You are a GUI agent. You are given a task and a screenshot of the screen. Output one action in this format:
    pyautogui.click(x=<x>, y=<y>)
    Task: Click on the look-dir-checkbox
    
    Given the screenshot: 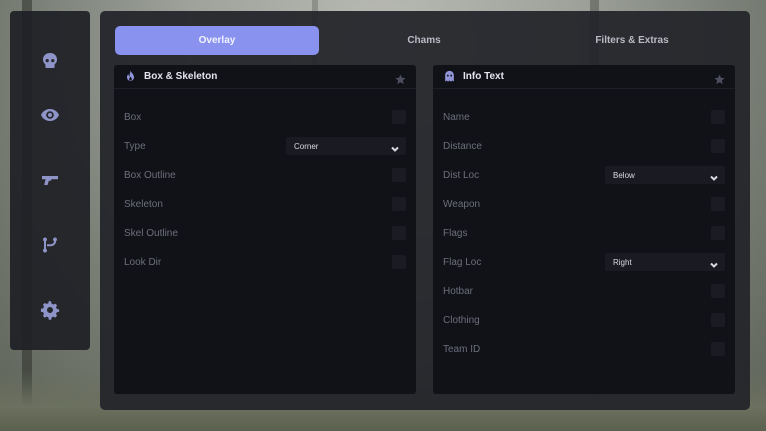 What is the action you would take?
    pyautogui.click(x=399, y=262)
    